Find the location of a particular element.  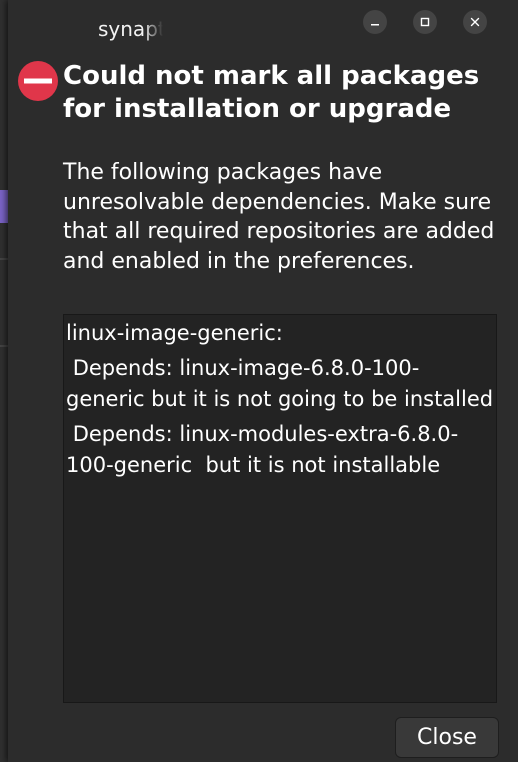

error-icon is located at coordinates (38, 81).